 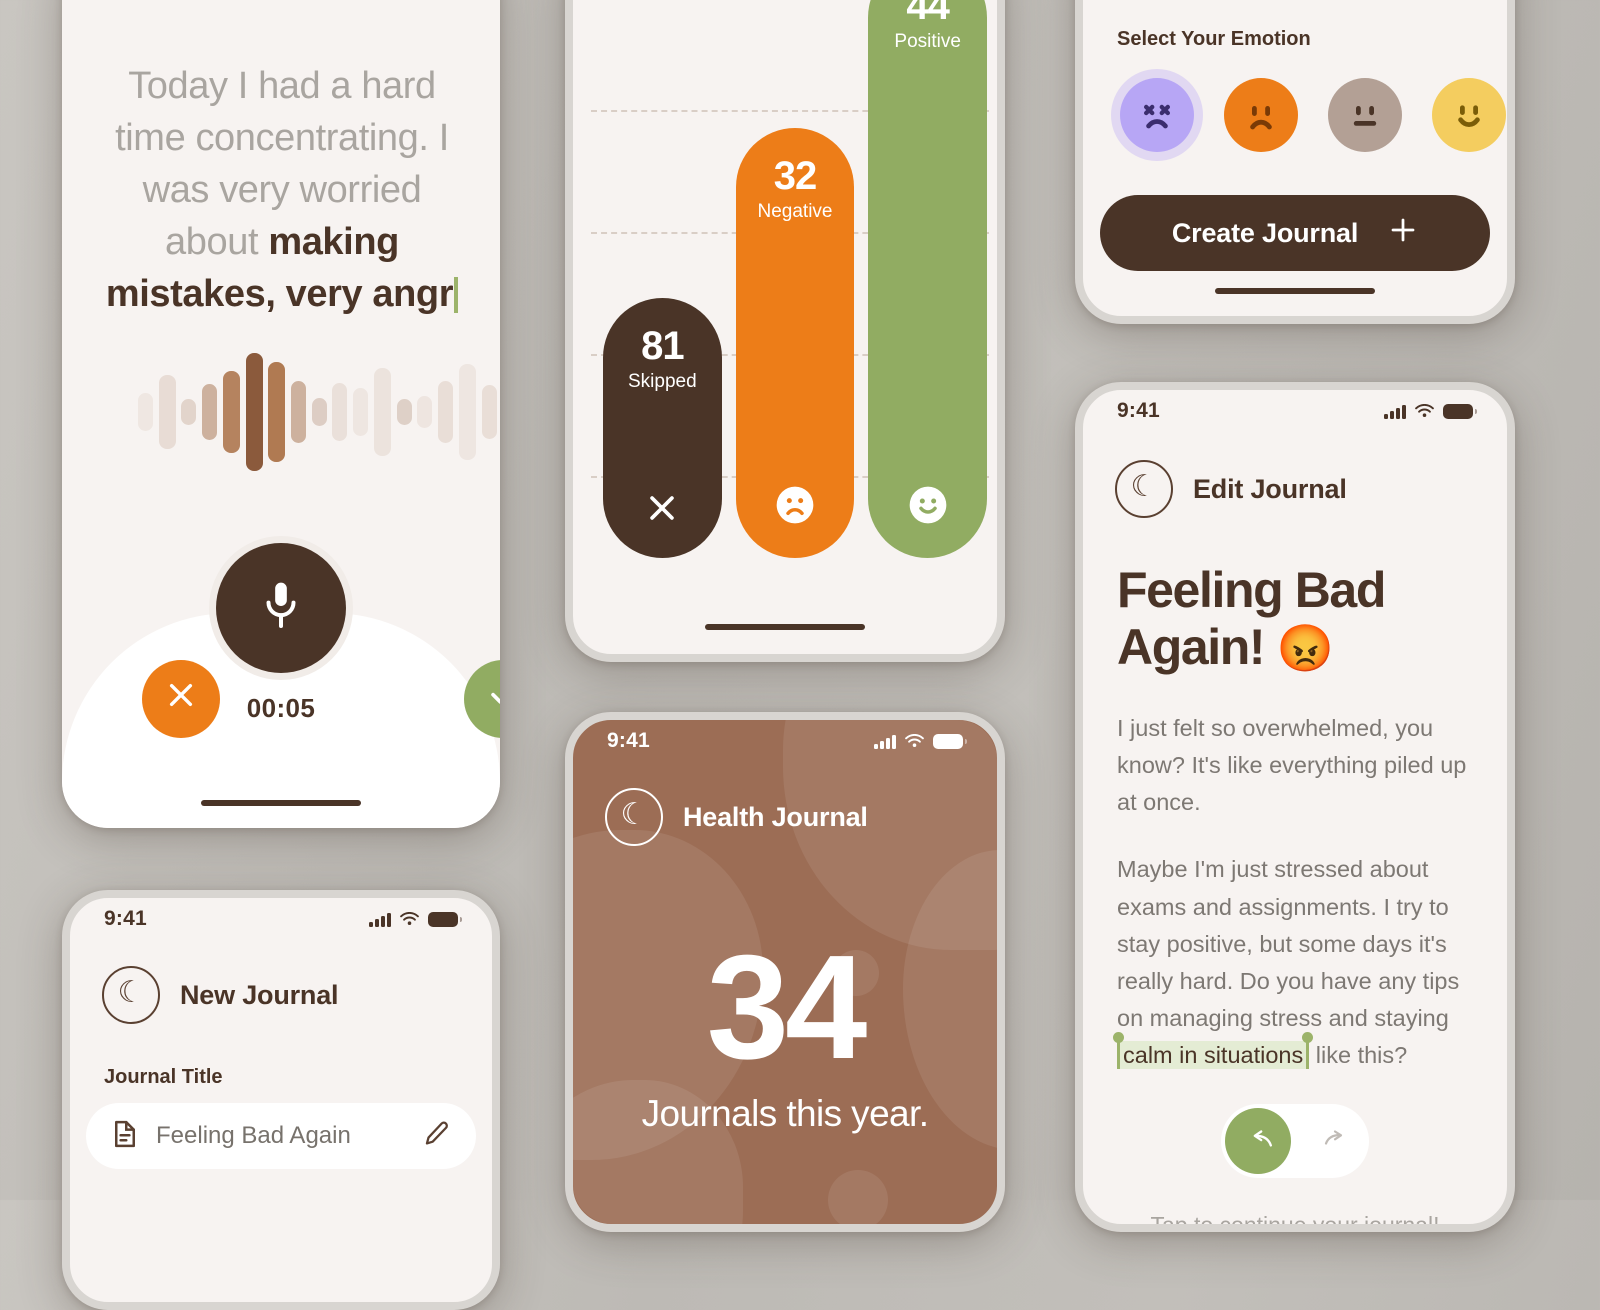 What do you see at coordinates (259, 994) in the screenshot?
I see `page-title: New Journal` at bounding box center [259, 994].